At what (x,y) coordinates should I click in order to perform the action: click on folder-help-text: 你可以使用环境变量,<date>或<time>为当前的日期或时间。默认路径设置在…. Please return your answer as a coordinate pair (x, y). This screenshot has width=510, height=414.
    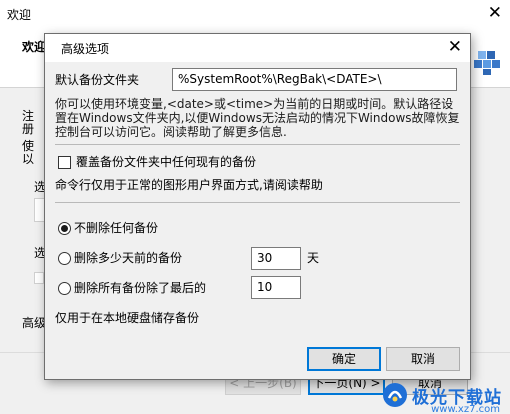
    Looking at the image, I should click on (257, 118).